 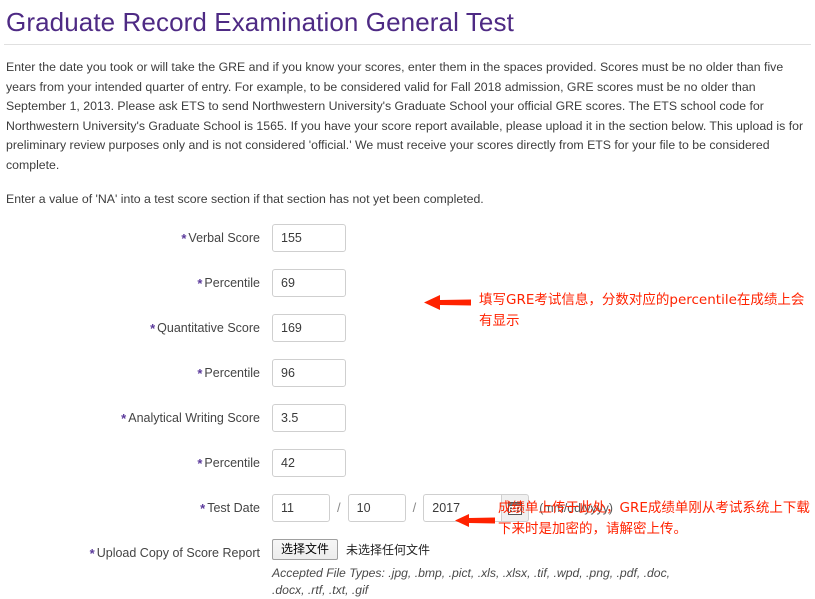 I want to click on label-analytical-writing-score: * Analytical Writing Score, so click(x=136, y=418).